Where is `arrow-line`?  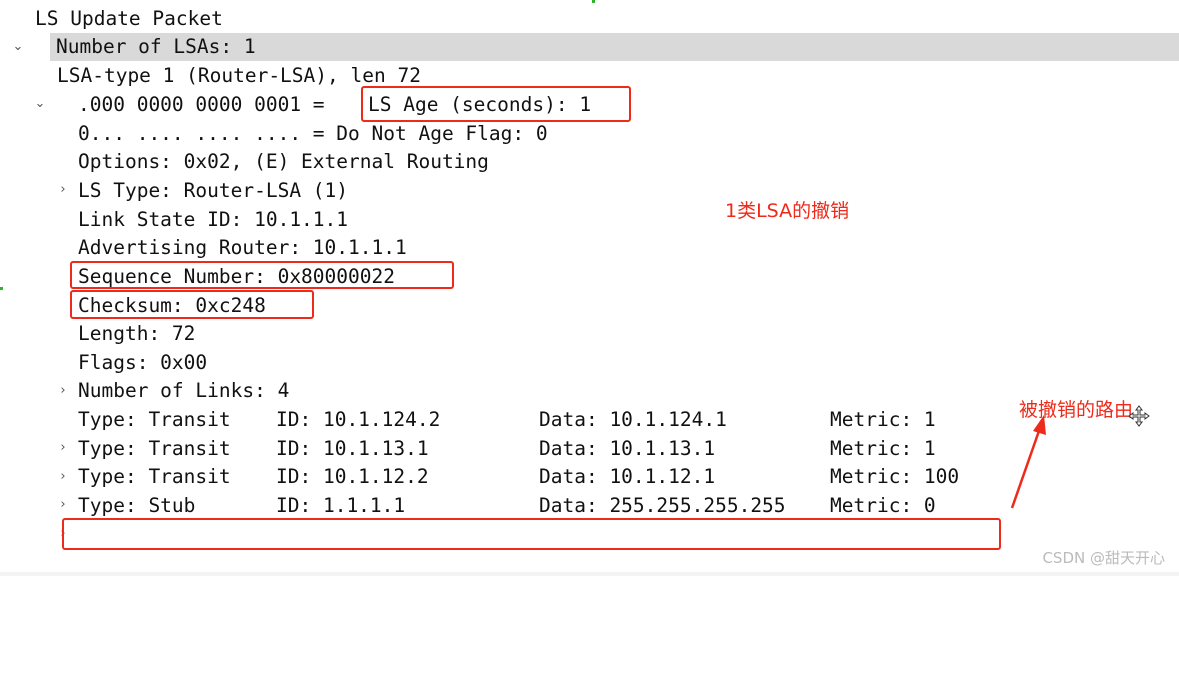 arrow-line is located at coordinates (1026, 468).